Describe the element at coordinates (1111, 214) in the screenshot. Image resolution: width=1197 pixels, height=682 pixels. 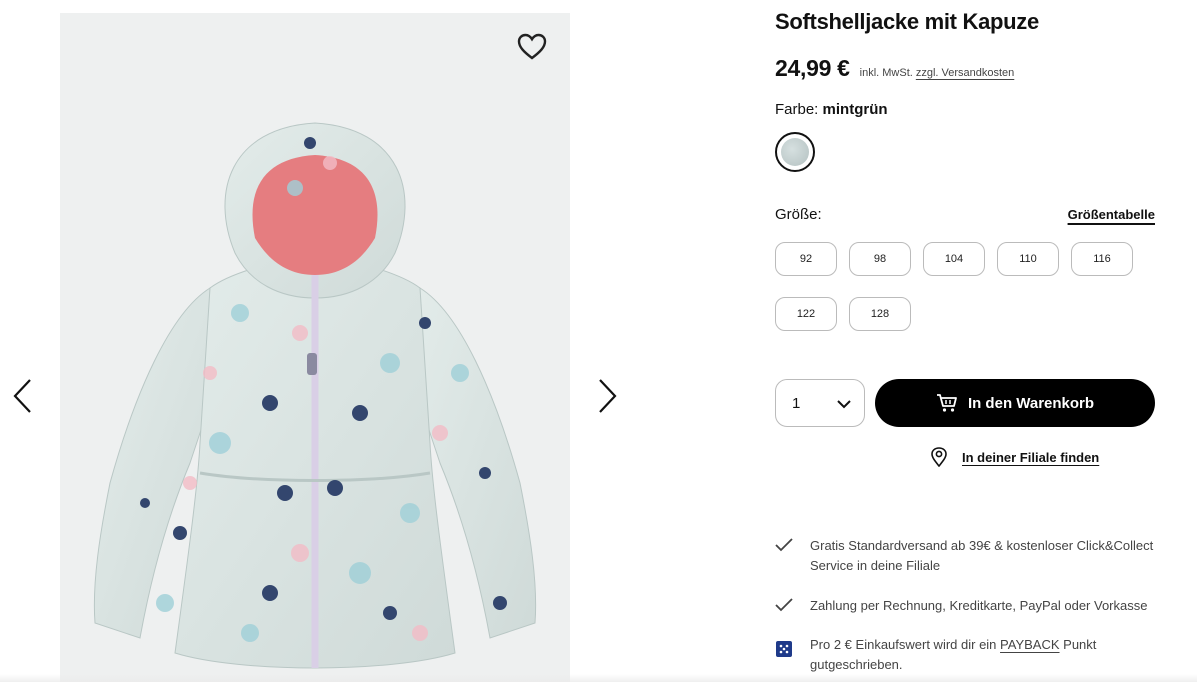
I see `size-chart-link: Größentabelle` at that location.